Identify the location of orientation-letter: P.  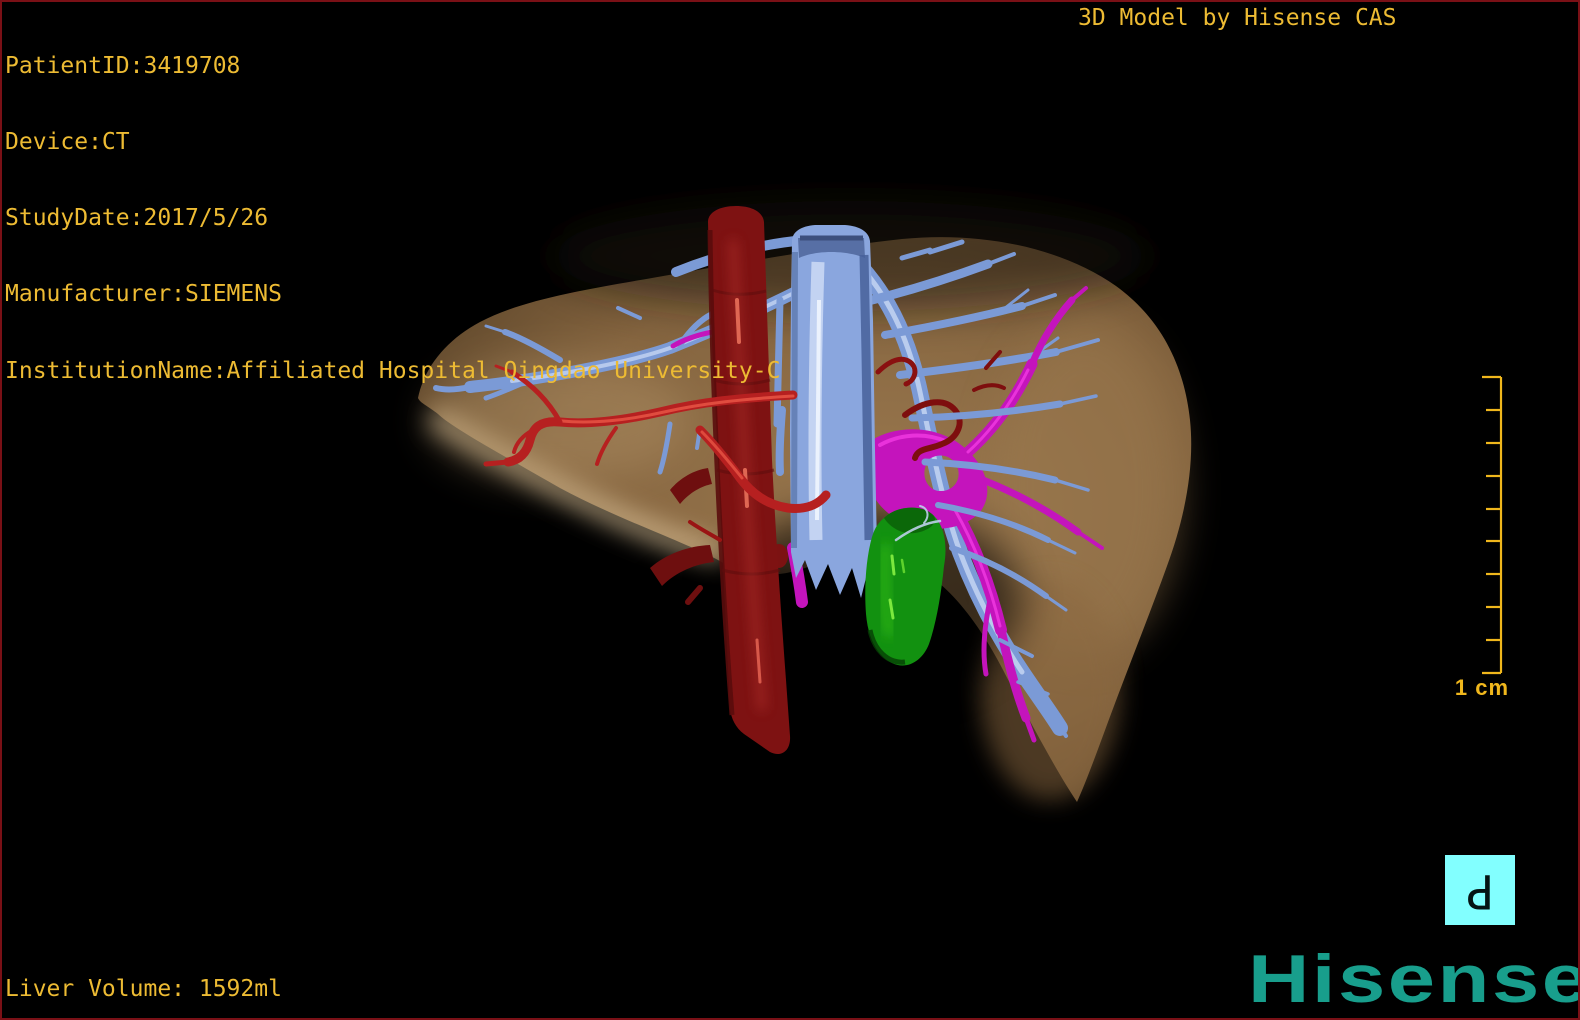
(1480, 890).